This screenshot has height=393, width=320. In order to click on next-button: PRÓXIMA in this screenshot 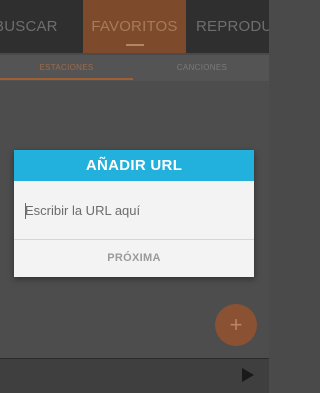, I will do `click(134, 258)`.